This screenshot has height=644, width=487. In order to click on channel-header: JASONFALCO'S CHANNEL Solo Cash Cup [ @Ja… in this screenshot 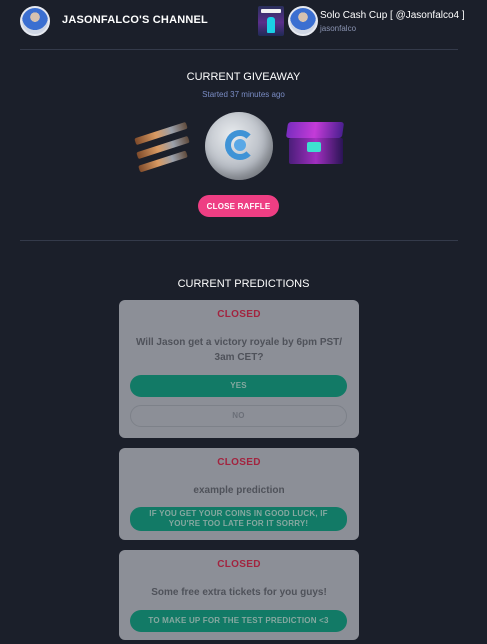, I will do `click(243, 22)`.